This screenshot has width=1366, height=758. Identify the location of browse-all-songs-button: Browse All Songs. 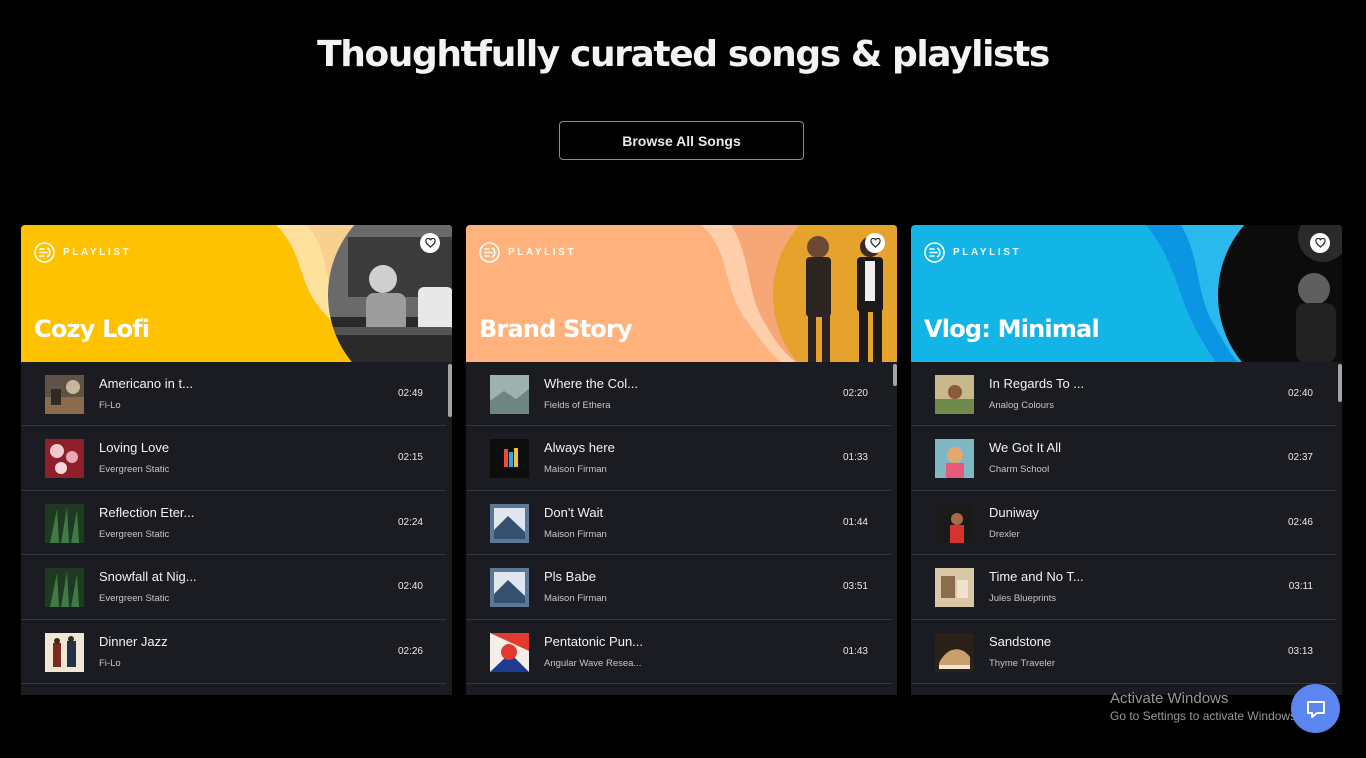
(681, 140).